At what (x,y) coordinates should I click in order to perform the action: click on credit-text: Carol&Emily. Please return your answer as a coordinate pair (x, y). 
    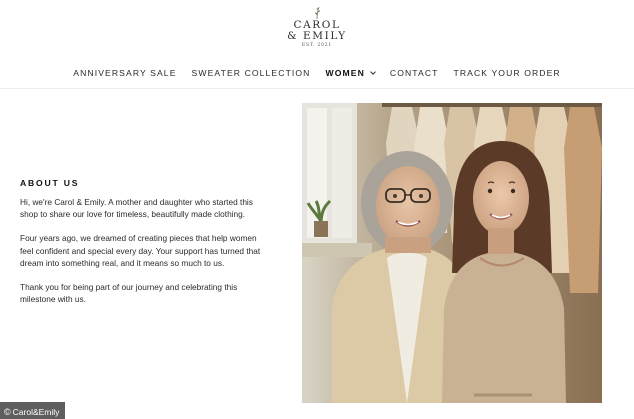
    Looking at the image, I should click on (36, 412).